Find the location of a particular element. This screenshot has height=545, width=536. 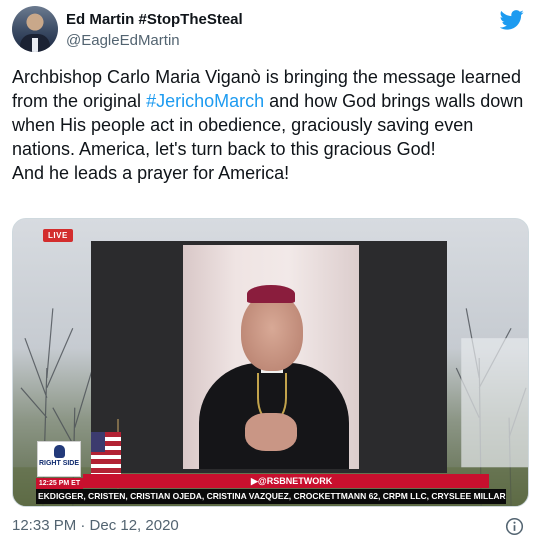

tweet-timestamp: 12:33 PM · Dec 12, 2020 is located at coordinates (95, 525).